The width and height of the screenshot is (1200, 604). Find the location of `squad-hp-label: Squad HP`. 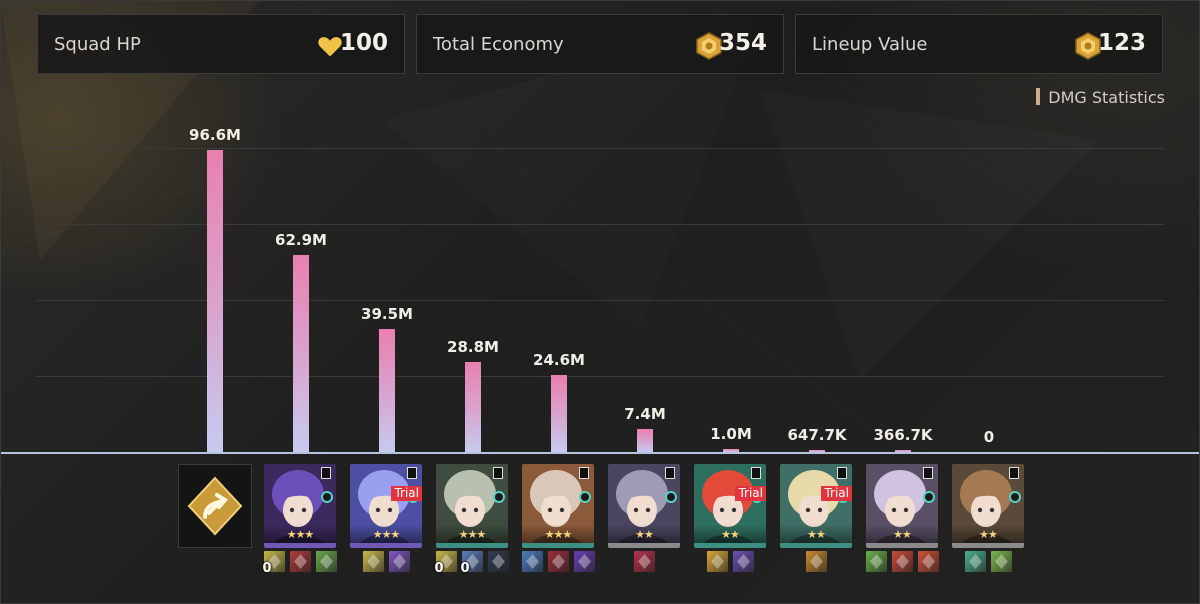

squad-hp-label: Squad HP is located at coordinates (97, 44).